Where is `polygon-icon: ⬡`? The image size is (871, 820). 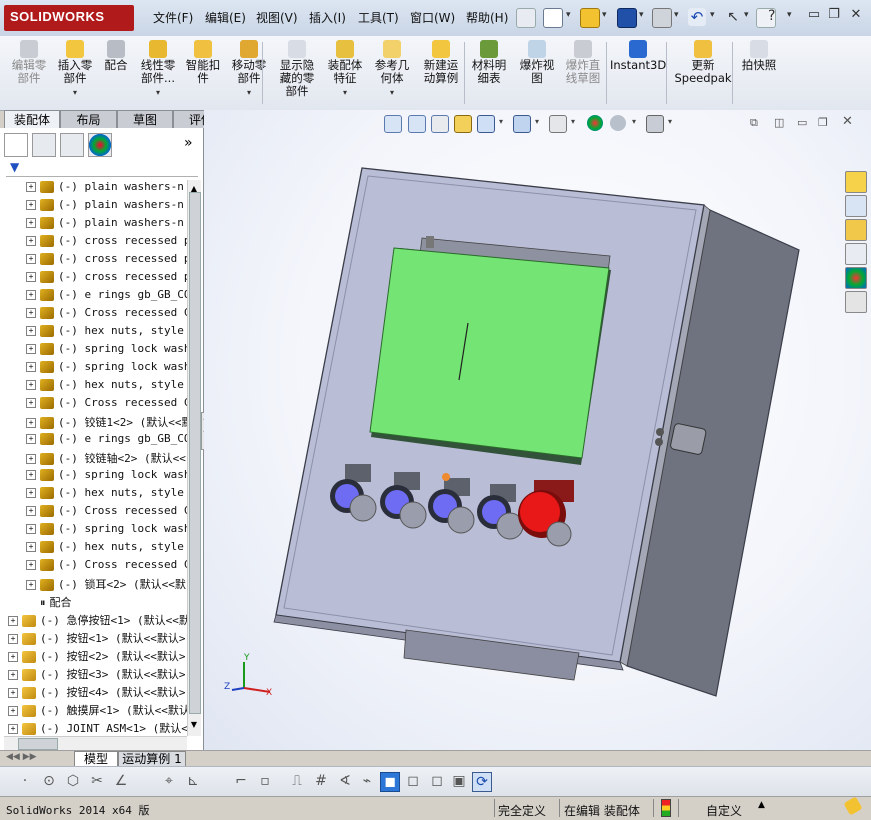 polygon-icon: ⬡ is located at coordinates (73, 781).